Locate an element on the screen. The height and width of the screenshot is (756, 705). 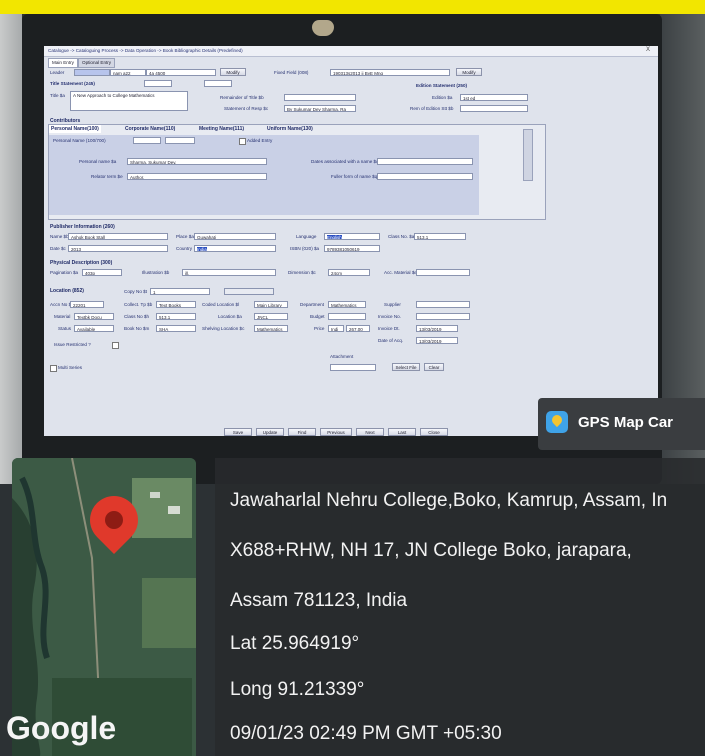
date-acq-label: Date of Acq. is located at coordinates (391, 340).